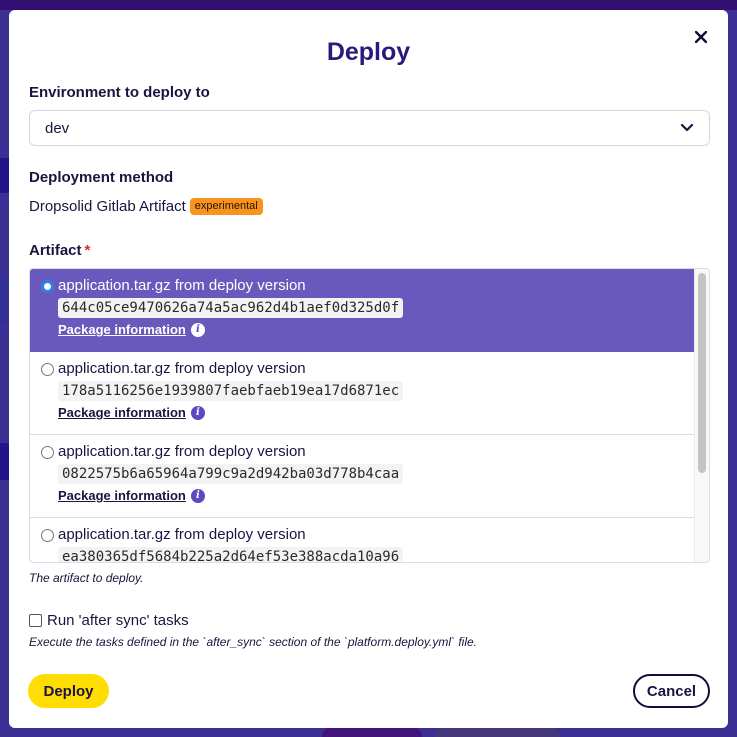 This screenshot has height=737, width=737. Describe the element at coordinates (368, 5) in the screenshot. I see `background-header` at that location.